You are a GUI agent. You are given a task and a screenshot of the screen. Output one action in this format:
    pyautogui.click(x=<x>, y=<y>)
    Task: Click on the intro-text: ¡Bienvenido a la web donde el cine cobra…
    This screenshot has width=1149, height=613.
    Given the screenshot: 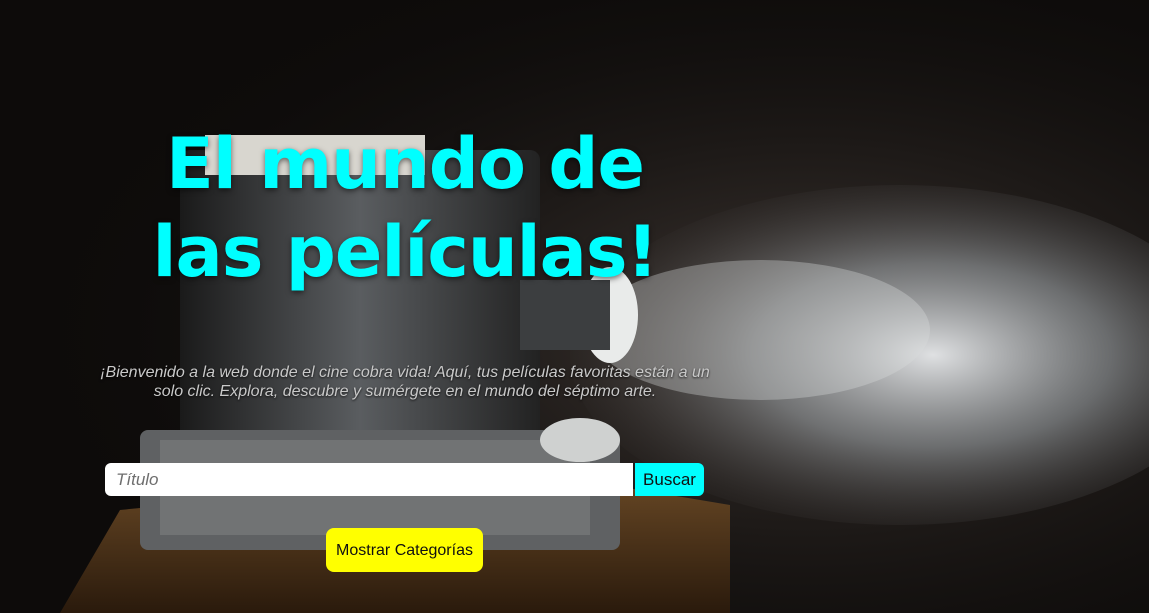 What is the action you would take?
    pyautogui.click(x=405, y=382)
    